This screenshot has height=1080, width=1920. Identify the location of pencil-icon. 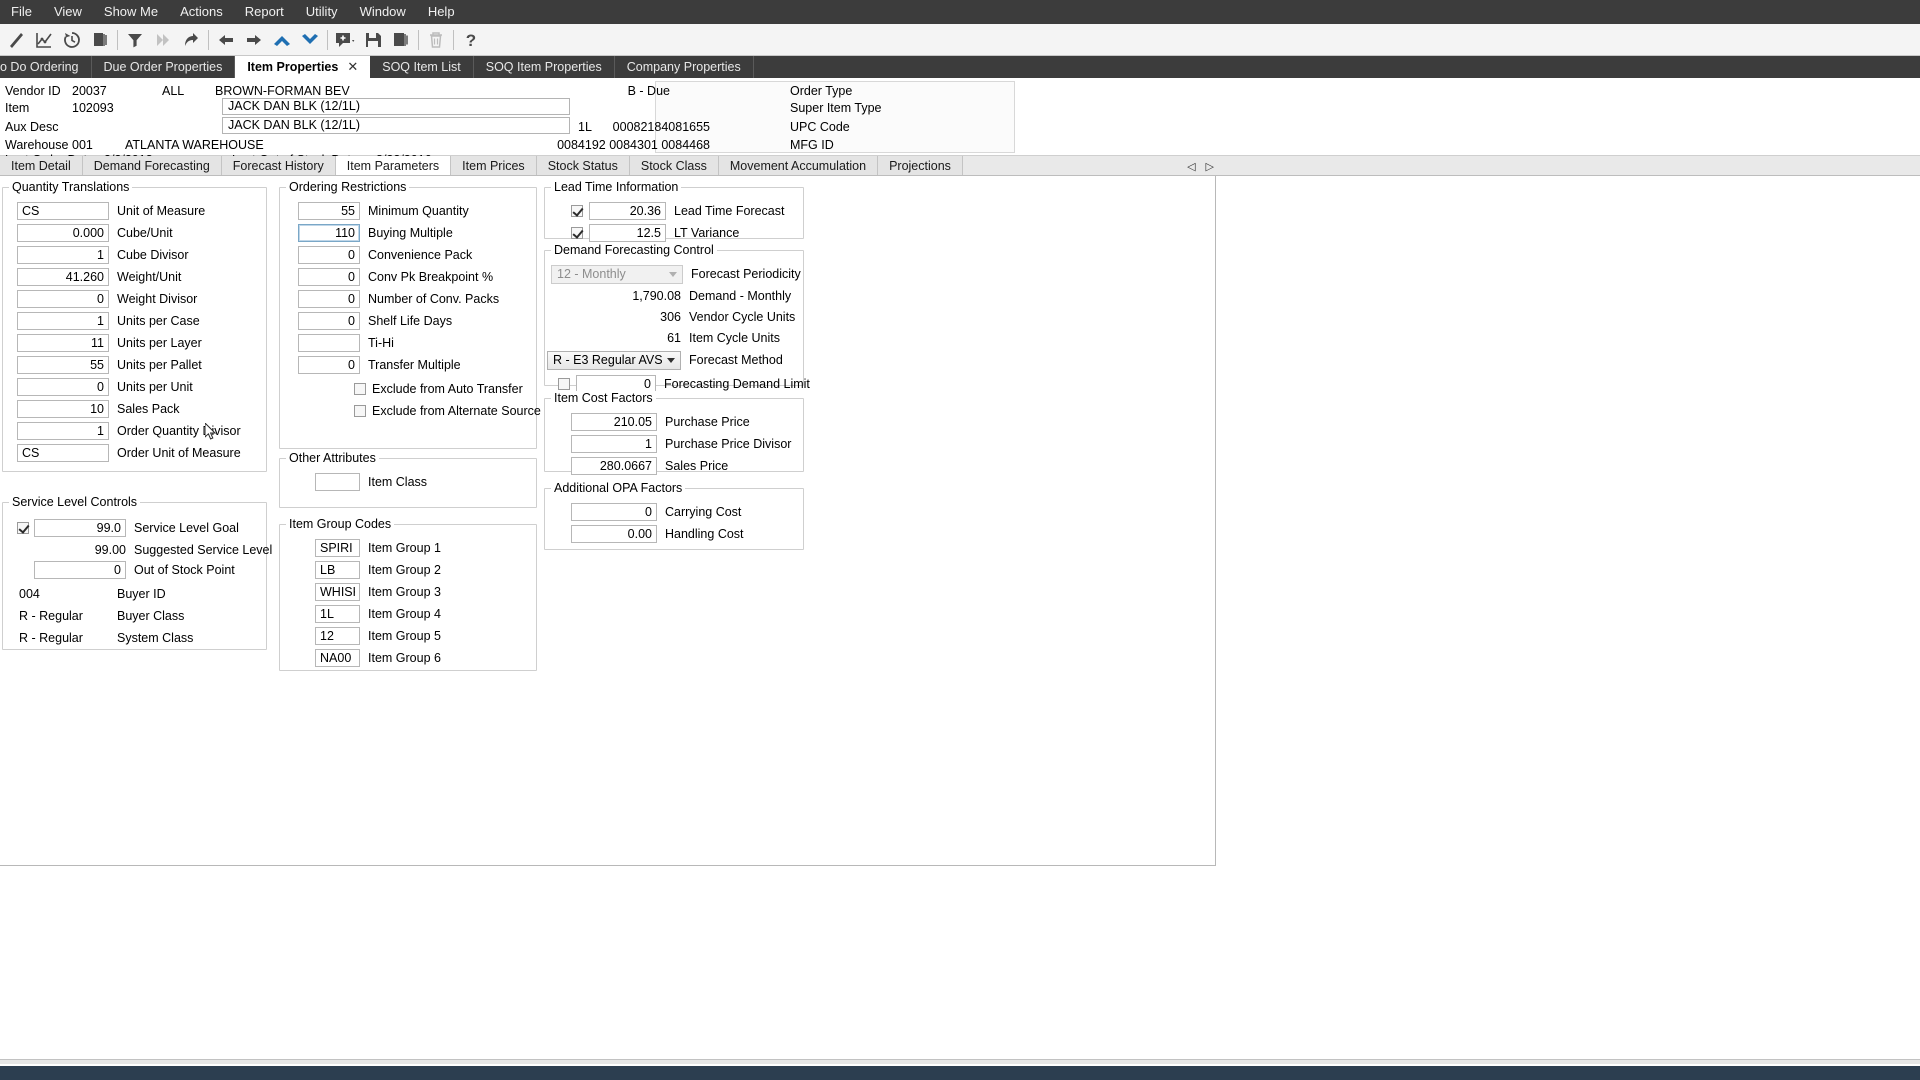
(16, 40).